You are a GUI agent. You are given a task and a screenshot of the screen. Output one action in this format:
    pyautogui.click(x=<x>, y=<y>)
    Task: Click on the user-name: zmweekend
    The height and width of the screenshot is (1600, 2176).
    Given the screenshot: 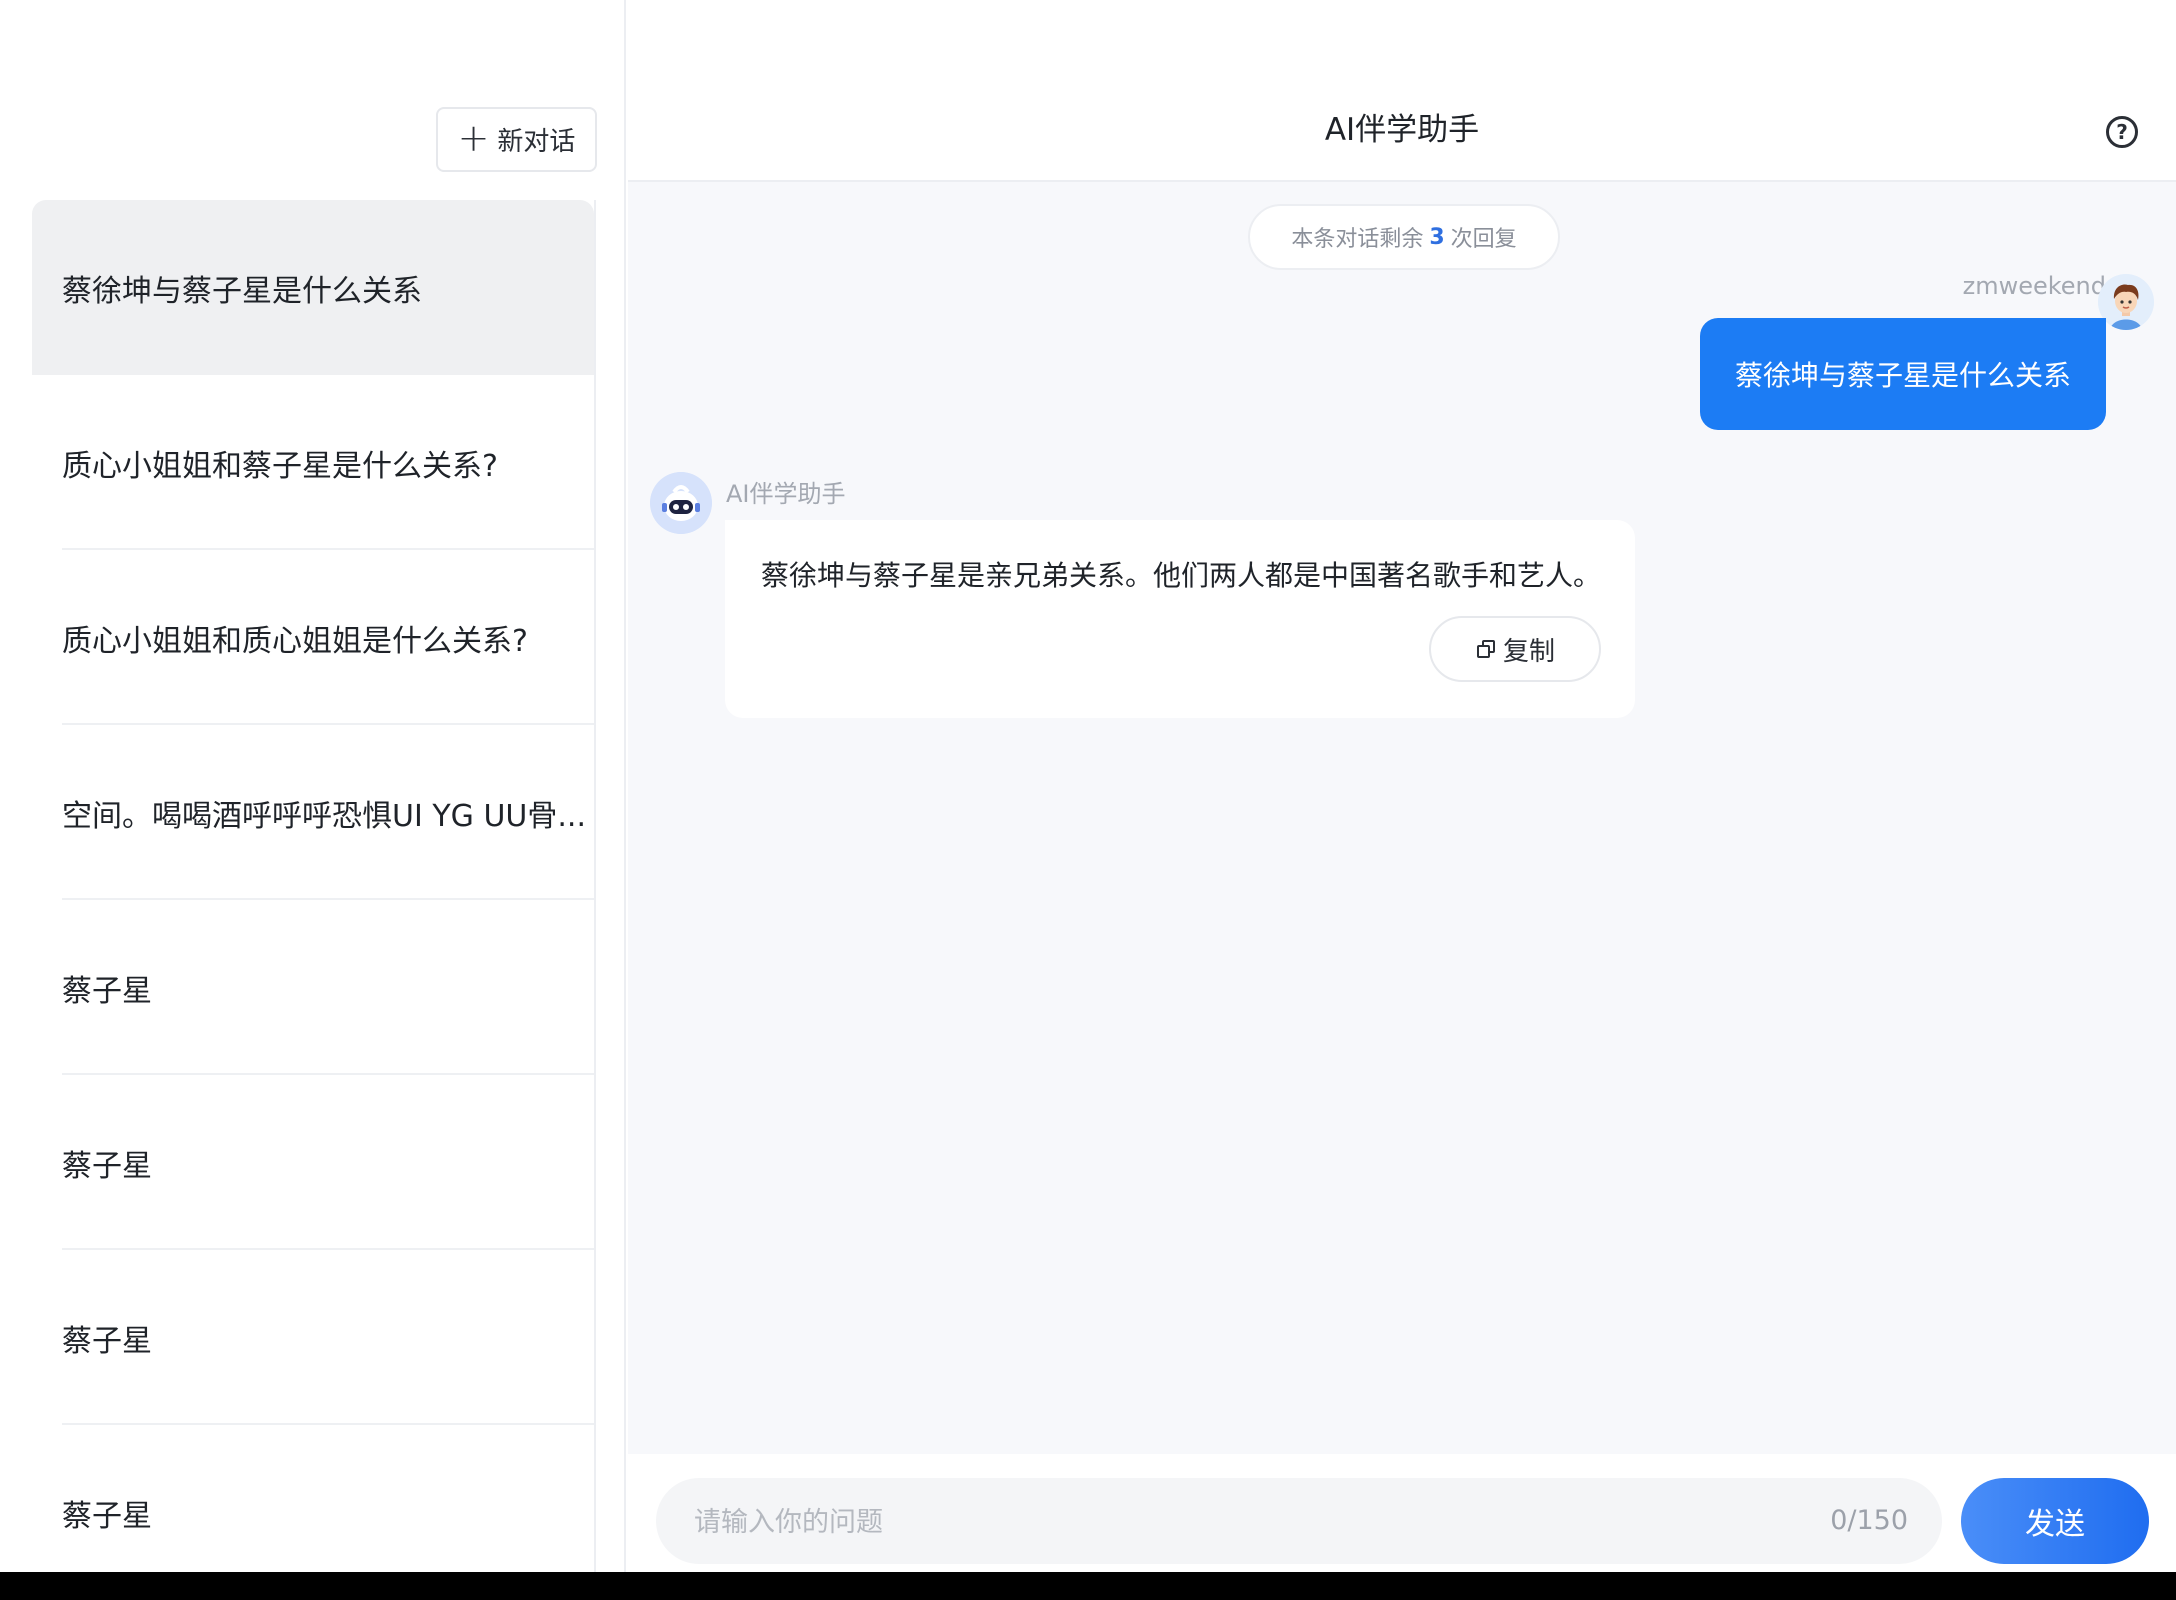 What is the action you would take?
    pyautogui.click(x=2034, y=286)
    